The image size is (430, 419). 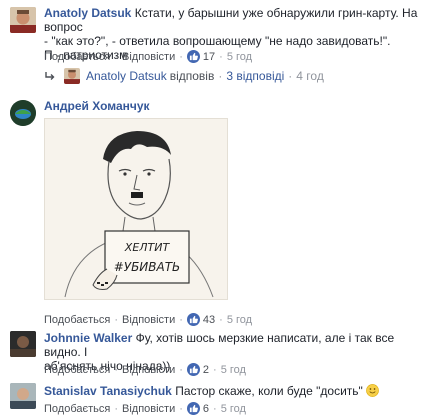 I want to click on reply-count: 3 відповіді, so click(x=255, y=76).